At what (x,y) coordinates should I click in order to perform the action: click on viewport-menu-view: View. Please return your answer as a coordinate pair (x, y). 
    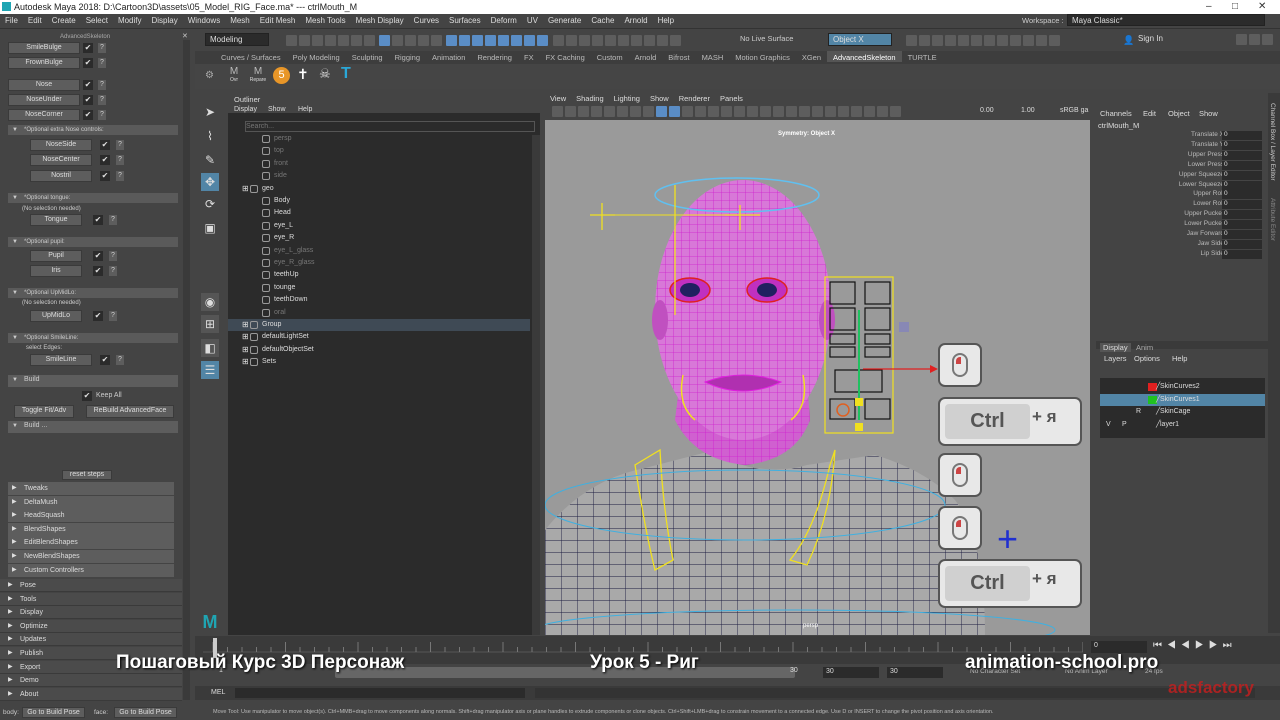
    Looking at the image, I should click on (558, 98).